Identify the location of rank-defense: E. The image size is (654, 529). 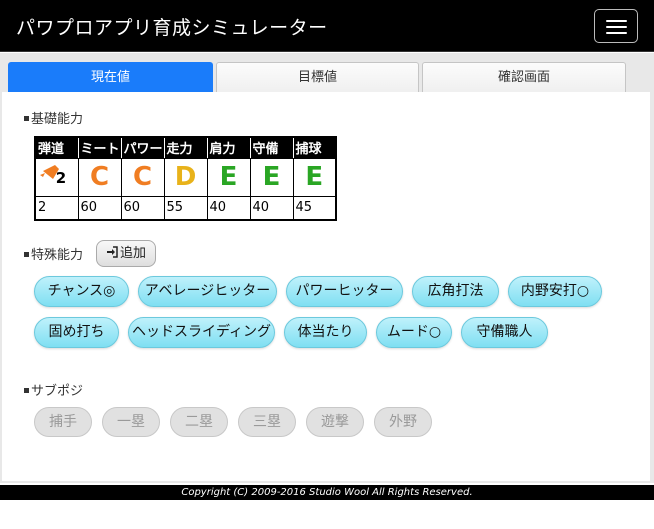
(271, 177).